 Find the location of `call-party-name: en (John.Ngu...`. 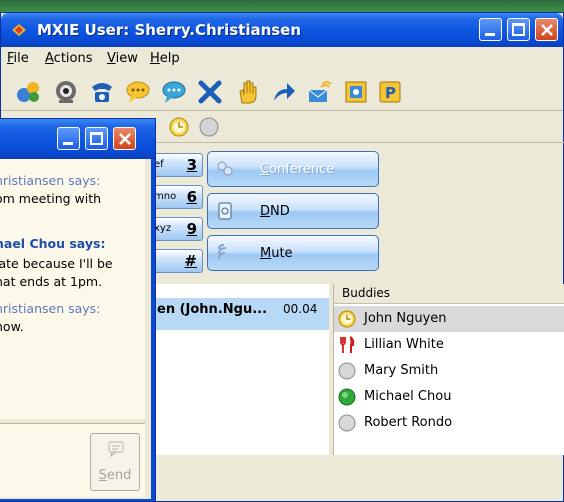

call-party-name: en (John.Ngu... is located at coordinates (212, 309).